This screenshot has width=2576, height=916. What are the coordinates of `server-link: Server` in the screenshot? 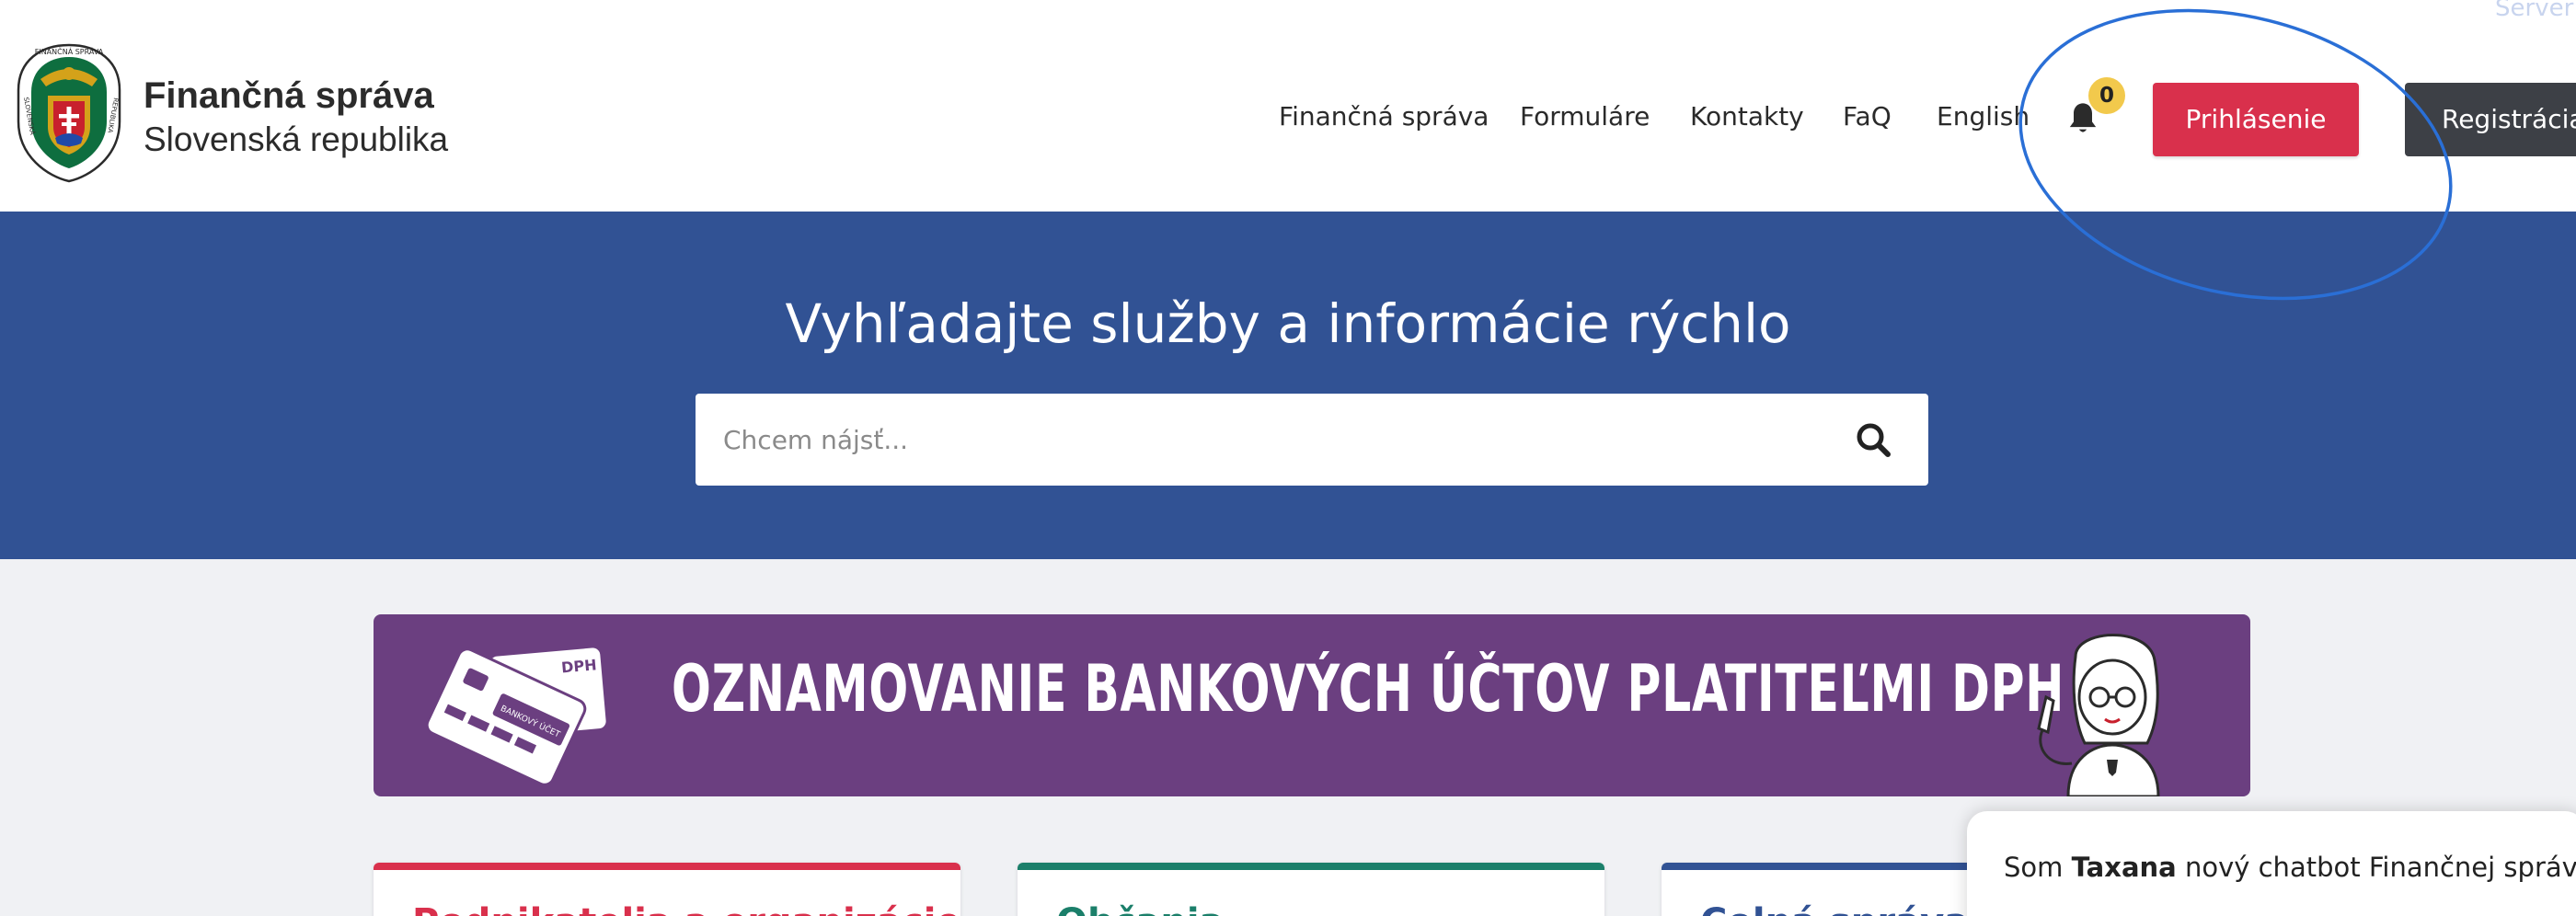 It's located at (2534, 11).